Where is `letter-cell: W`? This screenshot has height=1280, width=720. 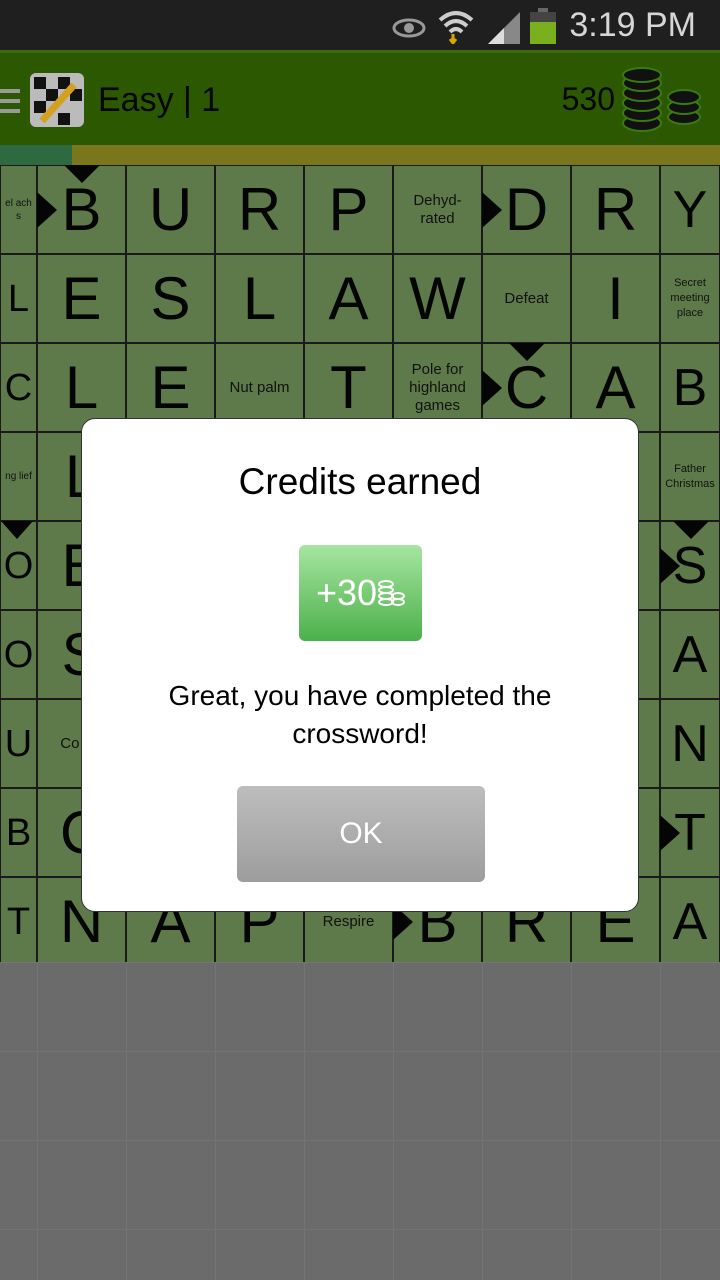 letter-cell: W is located at coordinates (437, 298).